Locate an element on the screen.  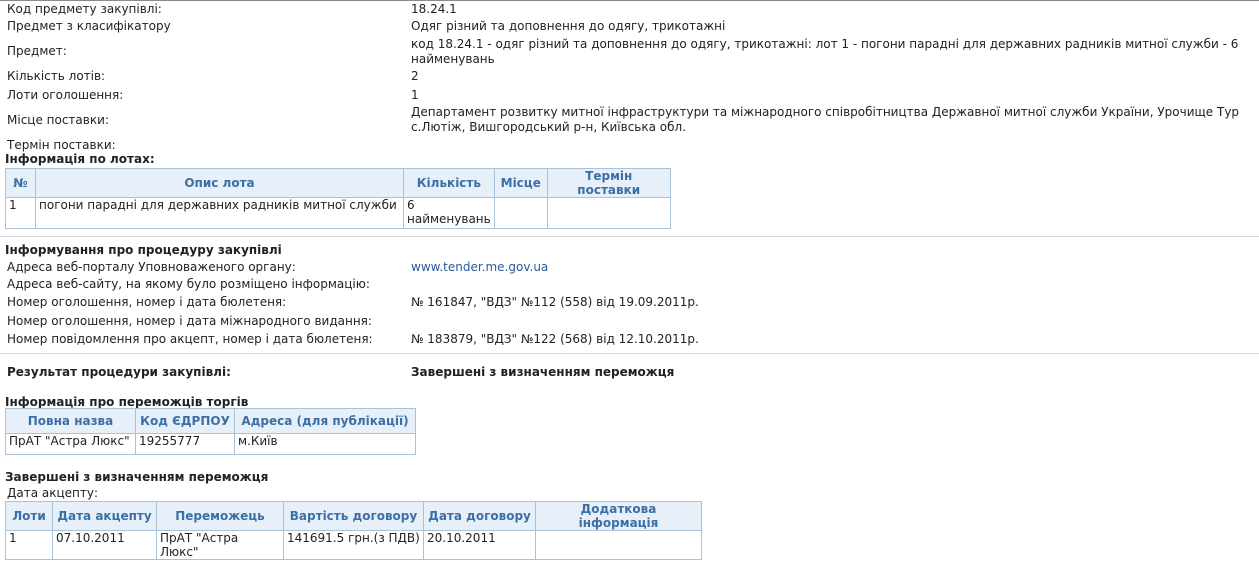
result-value: Завершені з визначенням переможця is located at coordinates (543, 372).